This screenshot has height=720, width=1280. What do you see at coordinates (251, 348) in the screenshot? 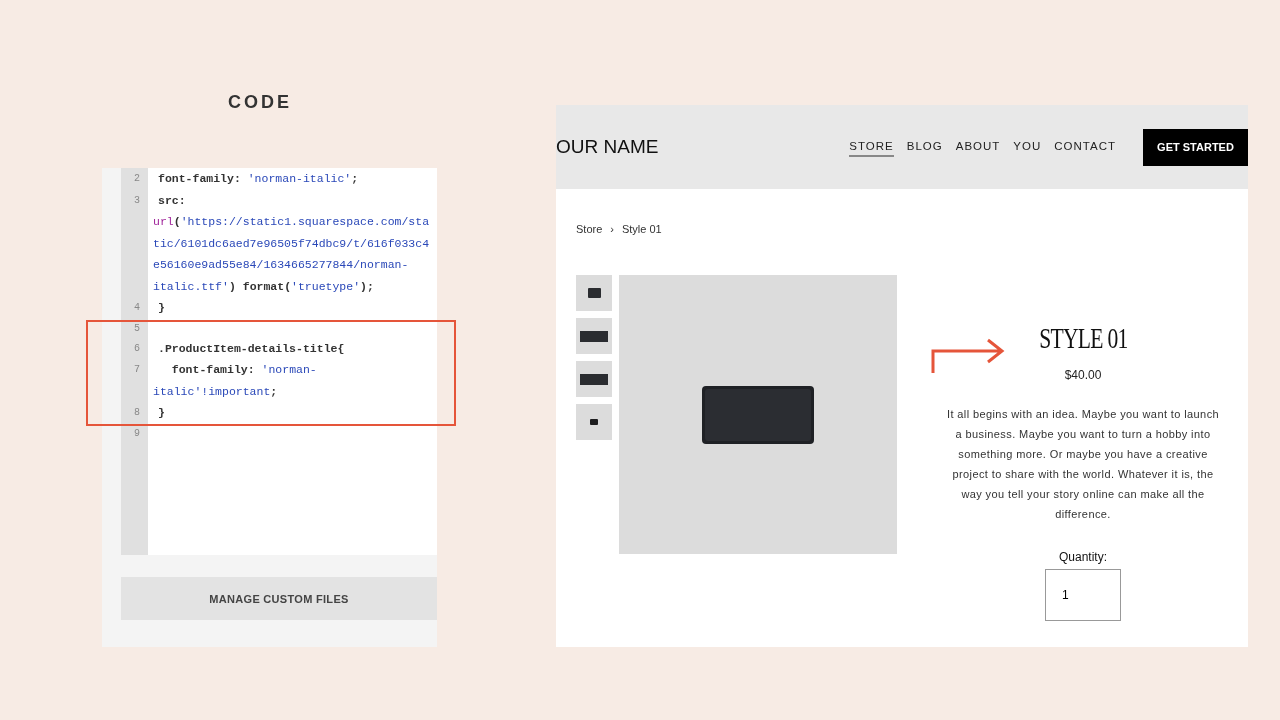
I see `code-line: .ProductItem-details-title{` at bounding box center [251, 348].